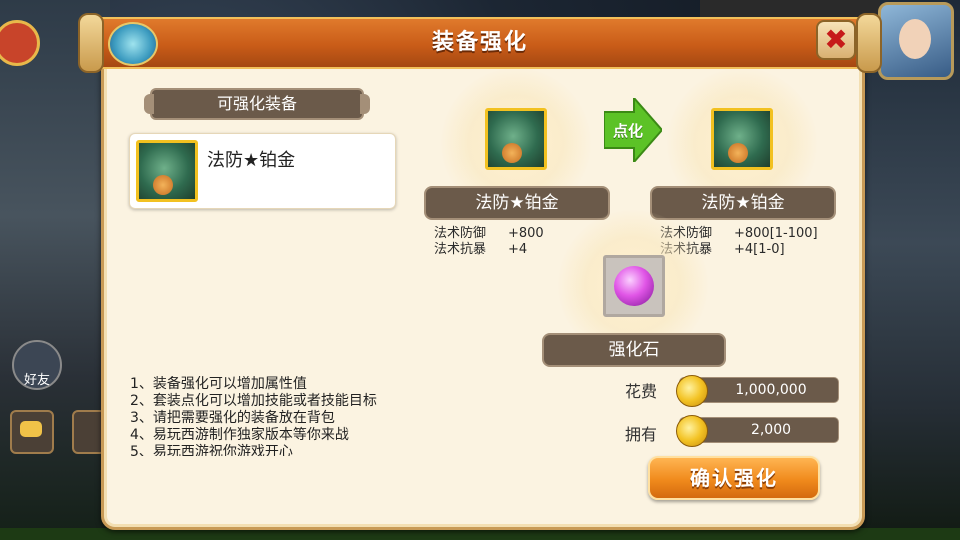 The height and width of the screenshot is (540, 960). What do you see at coordinates (759, 249) in the screenshot?
I see `stat-value: +4[1-0]` at bounding box center [759, 249].